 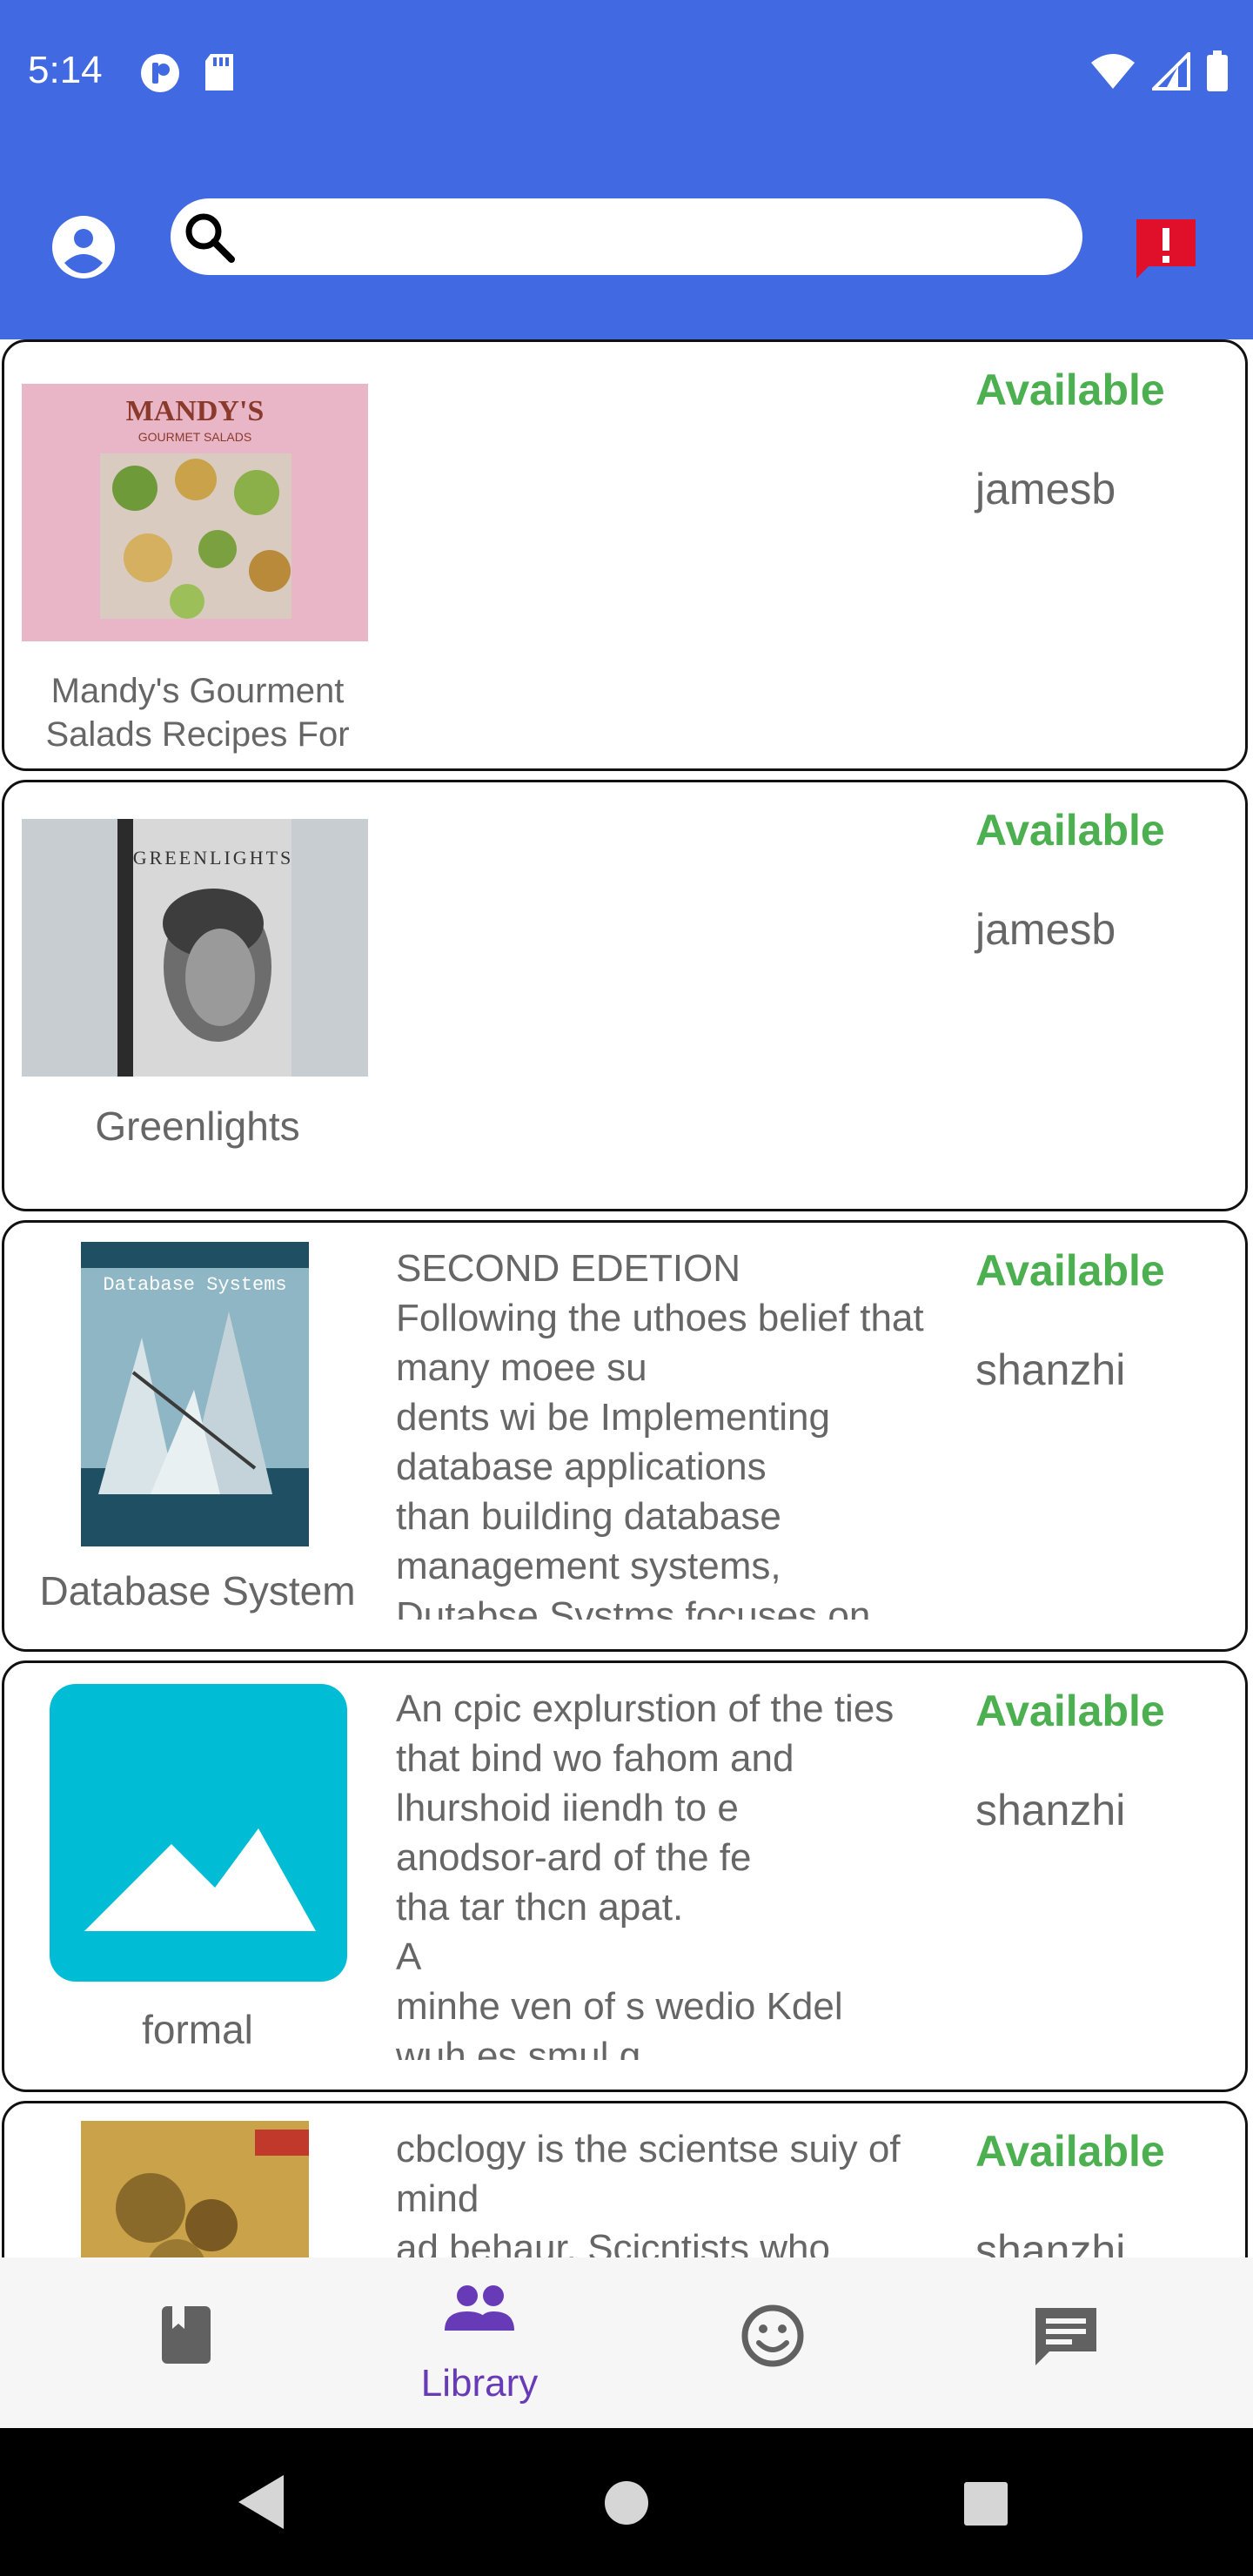 I want to click on sd-card-icon, so click(x=219, y=72).